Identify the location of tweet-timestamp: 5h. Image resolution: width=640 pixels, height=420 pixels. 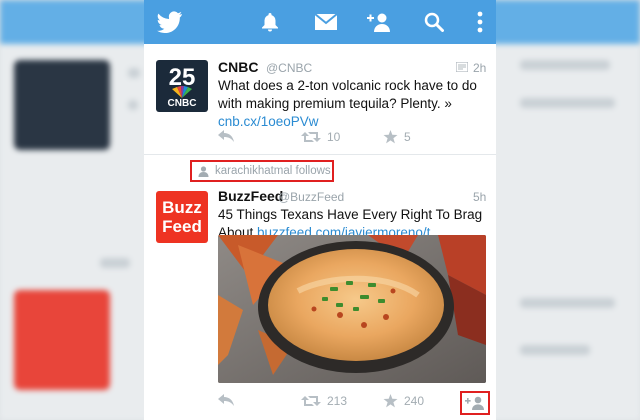
(480, 197).